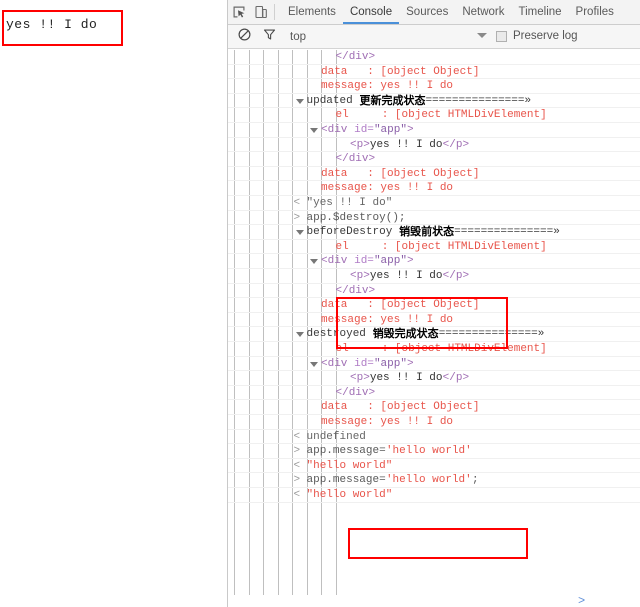 This screenshot has width=640, height=607. Describe the element at coordinates (352, 232) in the screenshot. I see `console-row-segment: beforeDestroy` at that location.